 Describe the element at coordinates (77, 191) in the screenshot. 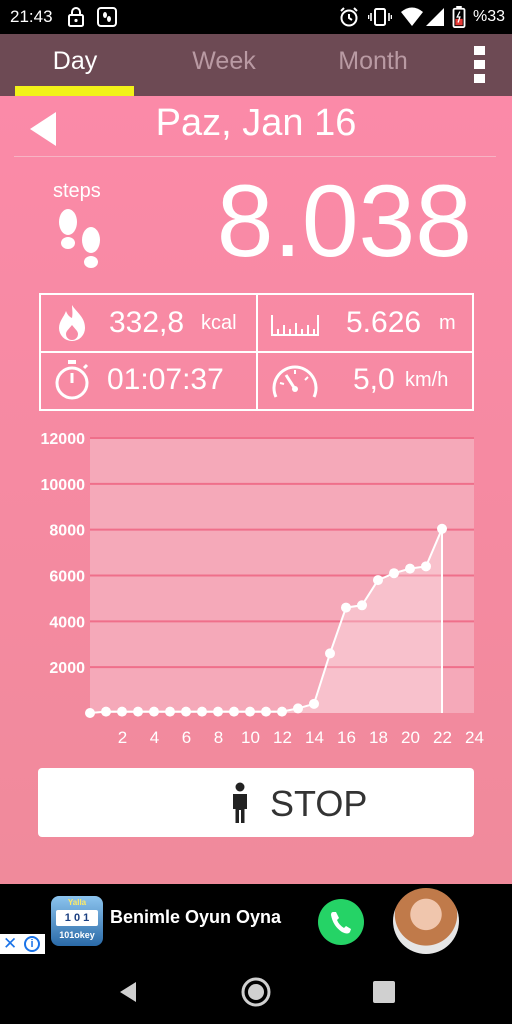

I see `steps-label: steps` at that location.